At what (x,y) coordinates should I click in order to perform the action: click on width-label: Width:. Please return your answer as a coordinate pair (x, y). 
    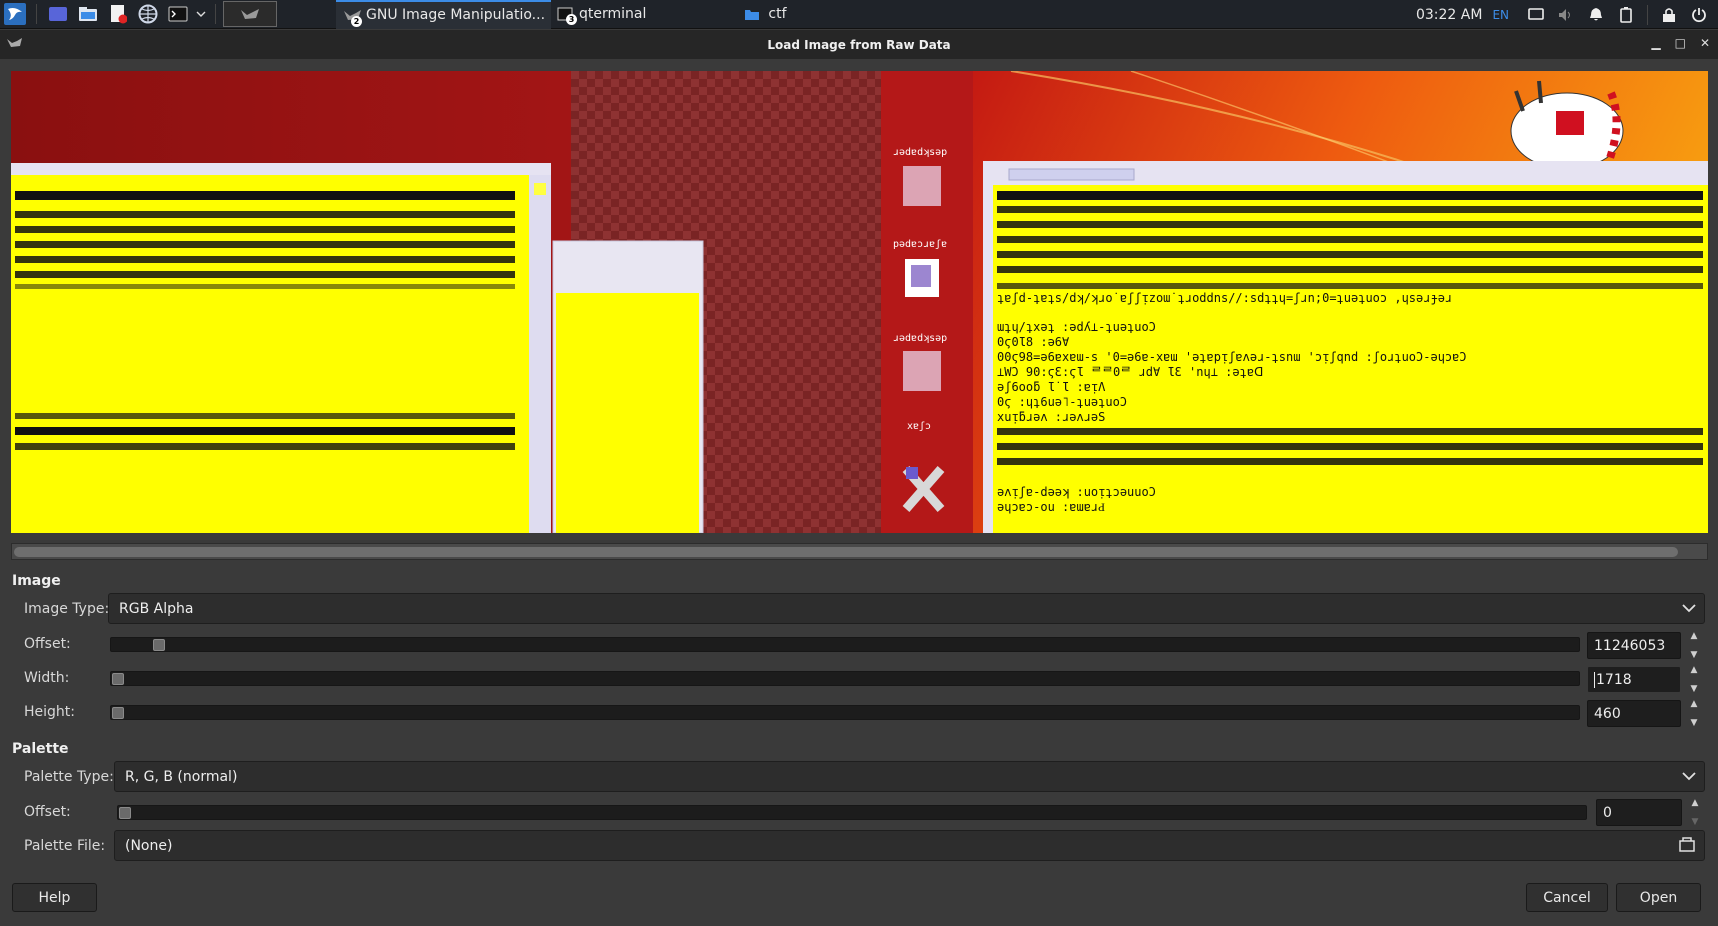
    Looking at the image, I should click on (47, 678).